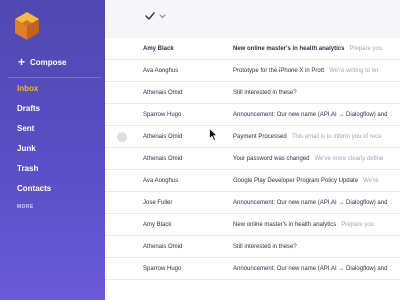  Describe the element at coordinates (54, 77) in the screenshot. I see `sidebar-divider` at that location.